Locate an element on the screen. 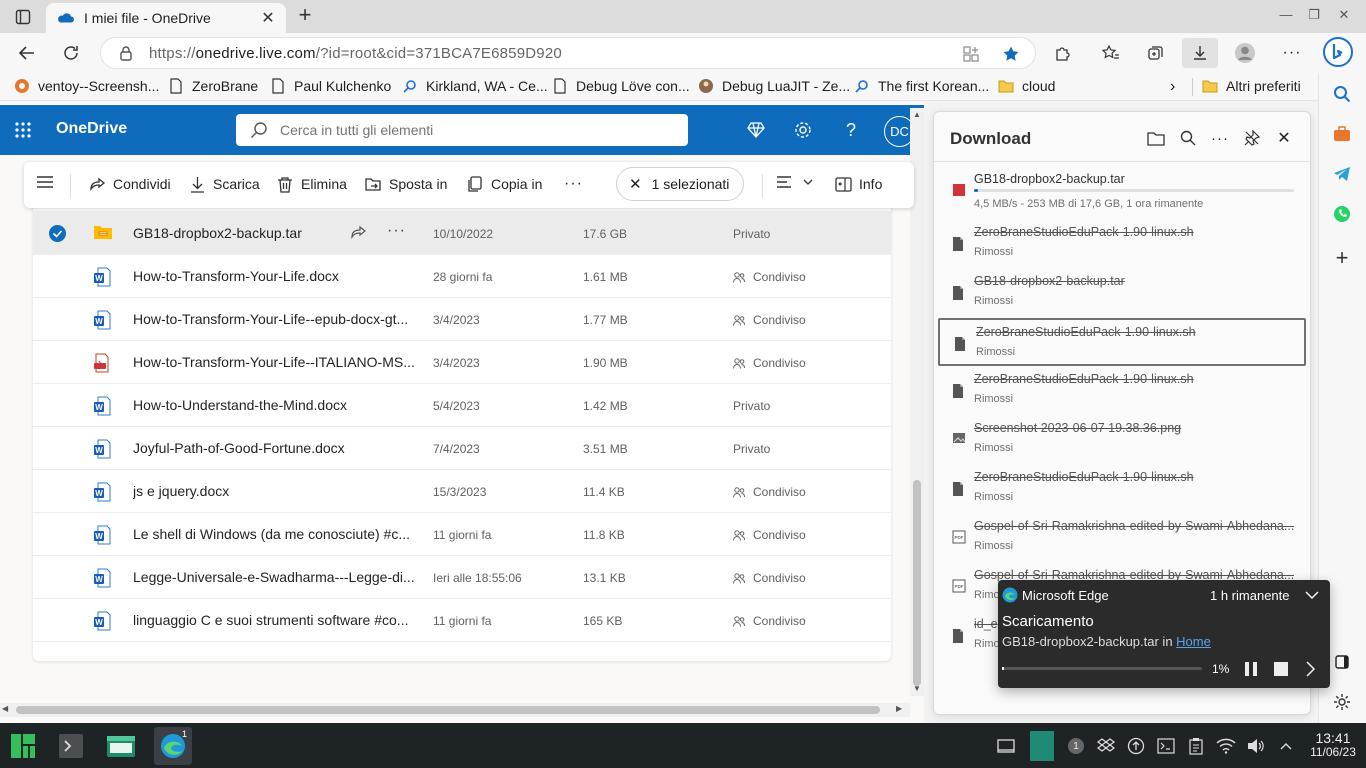 The width and height of the screenshot is (1366, 768). dropbox-tray-icon is located at coordinates (1106, 746).